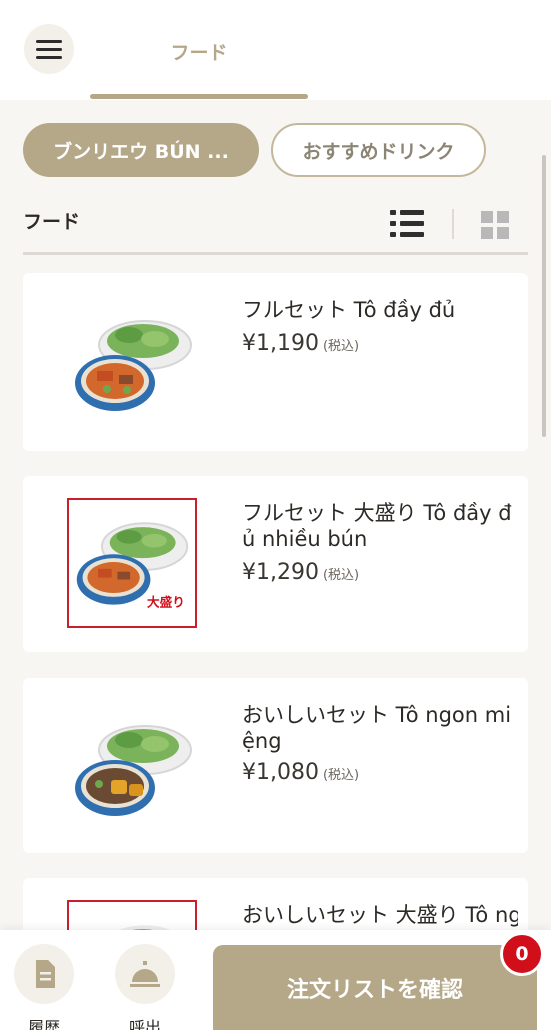 The width and height of the screenshot is (551, 1030). Describe the element at coordinates (166, 602) in the screenshot. I see `oomori-label: 大盛り` at that location.